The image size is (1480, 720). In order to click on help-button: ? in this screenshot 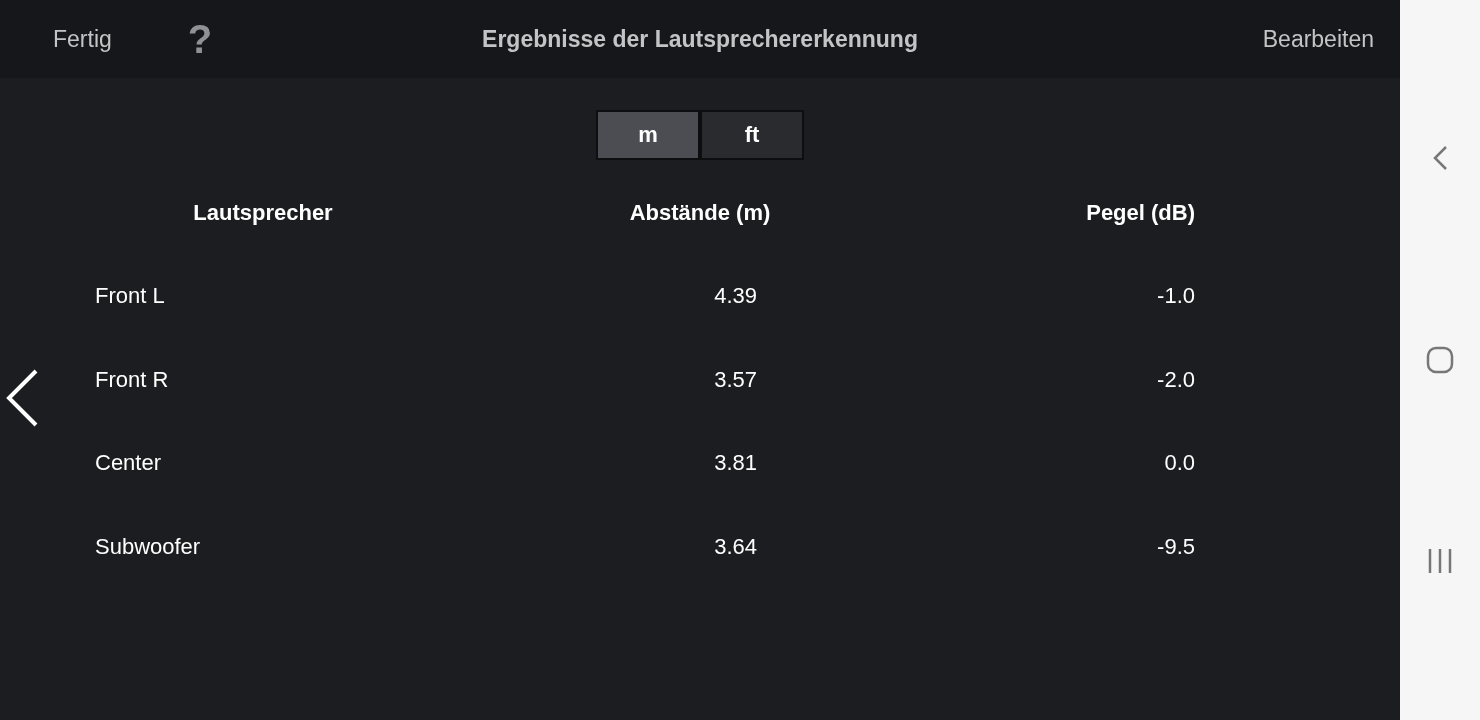, I will do `click(200, 39)`.